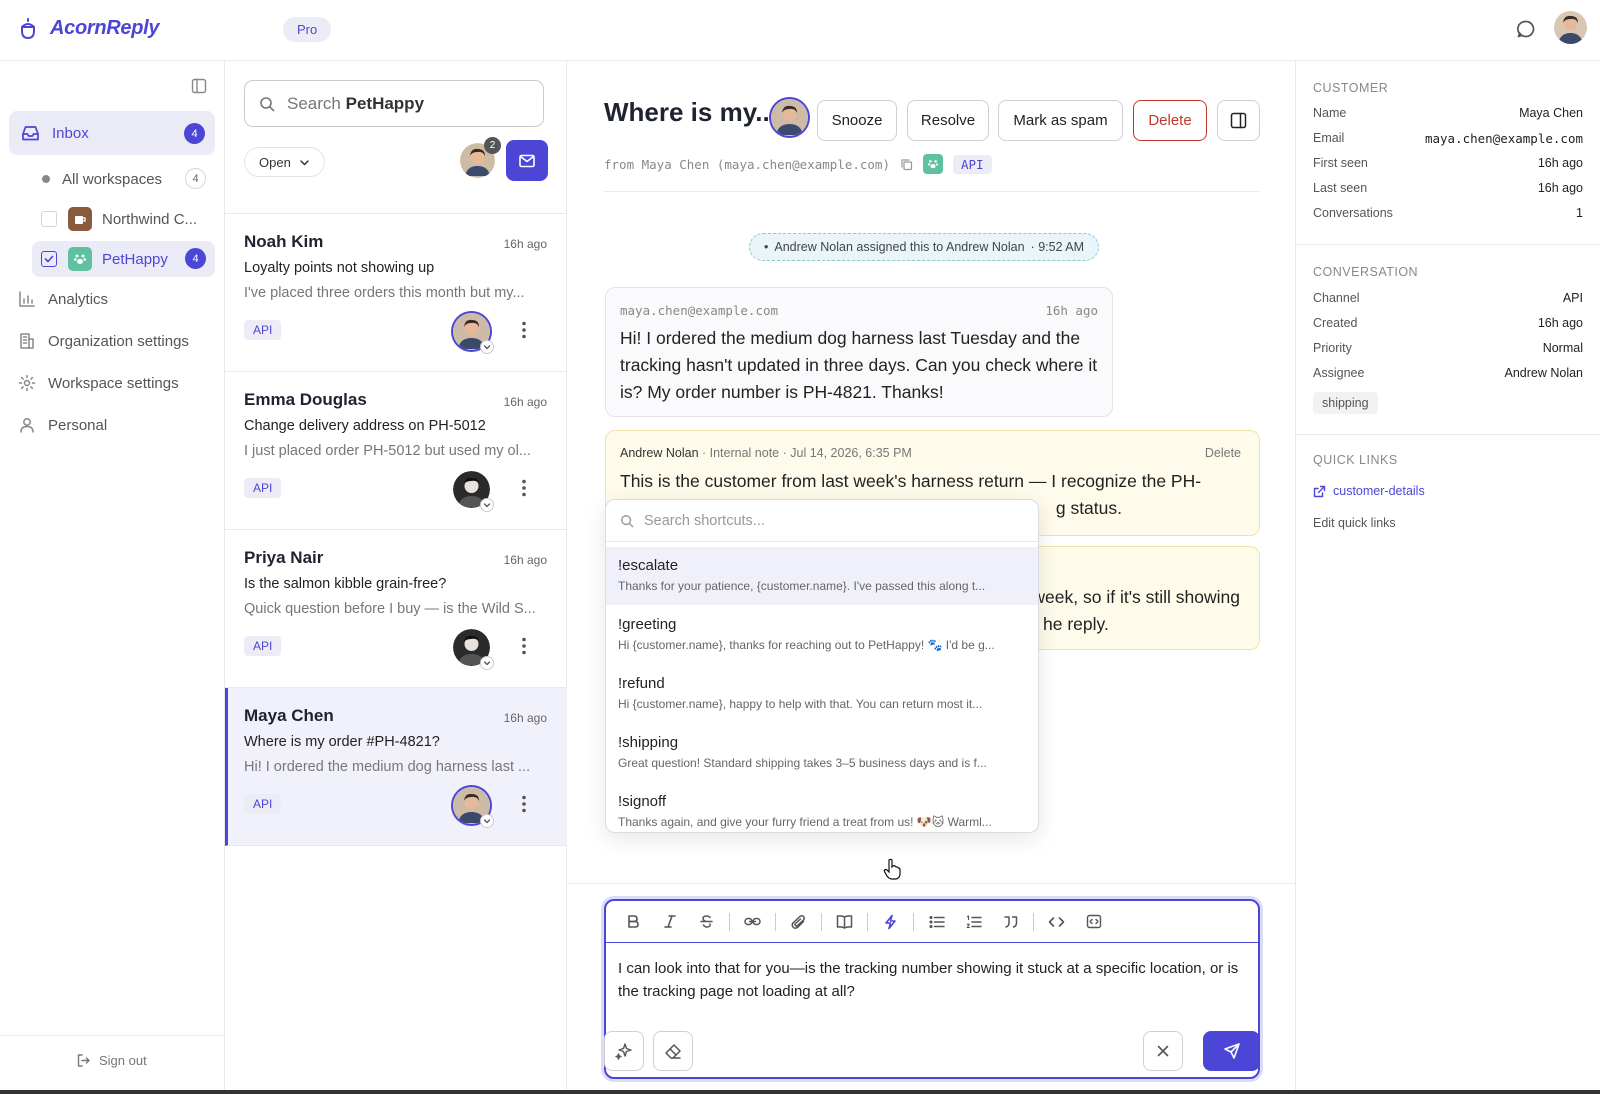 The width and height of the screenshot is (1600, 1094). Describe the element at coordinates (492, 145) in the screenshot. I see `assignee-count-badge: 2` at that location.